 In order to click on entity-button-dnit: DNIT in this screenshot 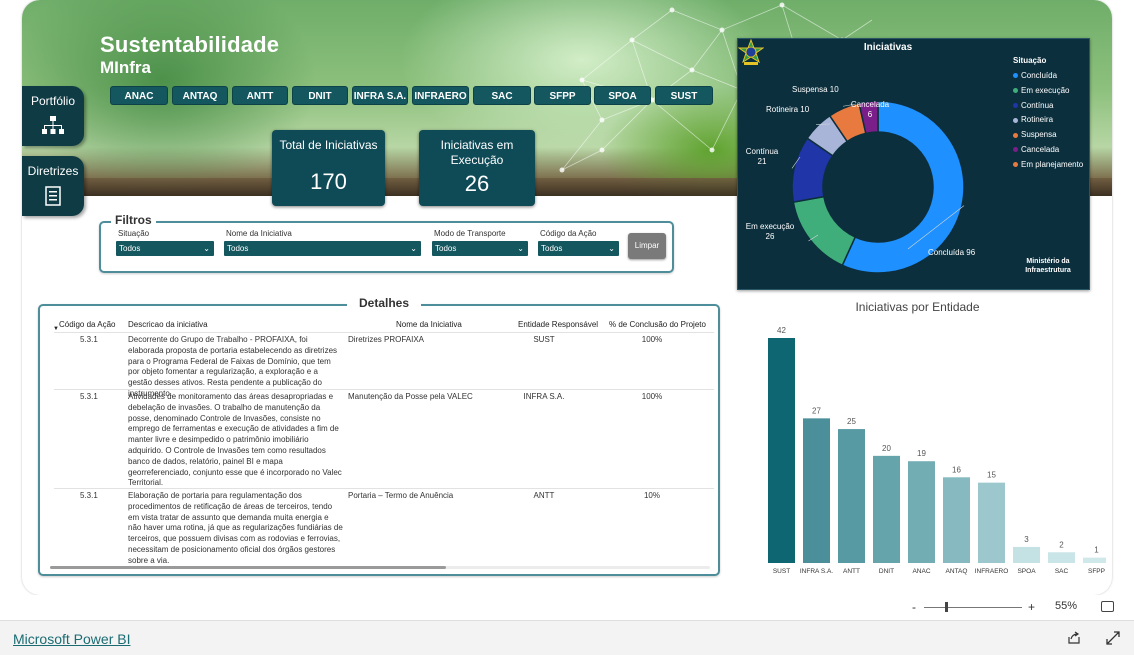, I will do `click(320, 95)`.